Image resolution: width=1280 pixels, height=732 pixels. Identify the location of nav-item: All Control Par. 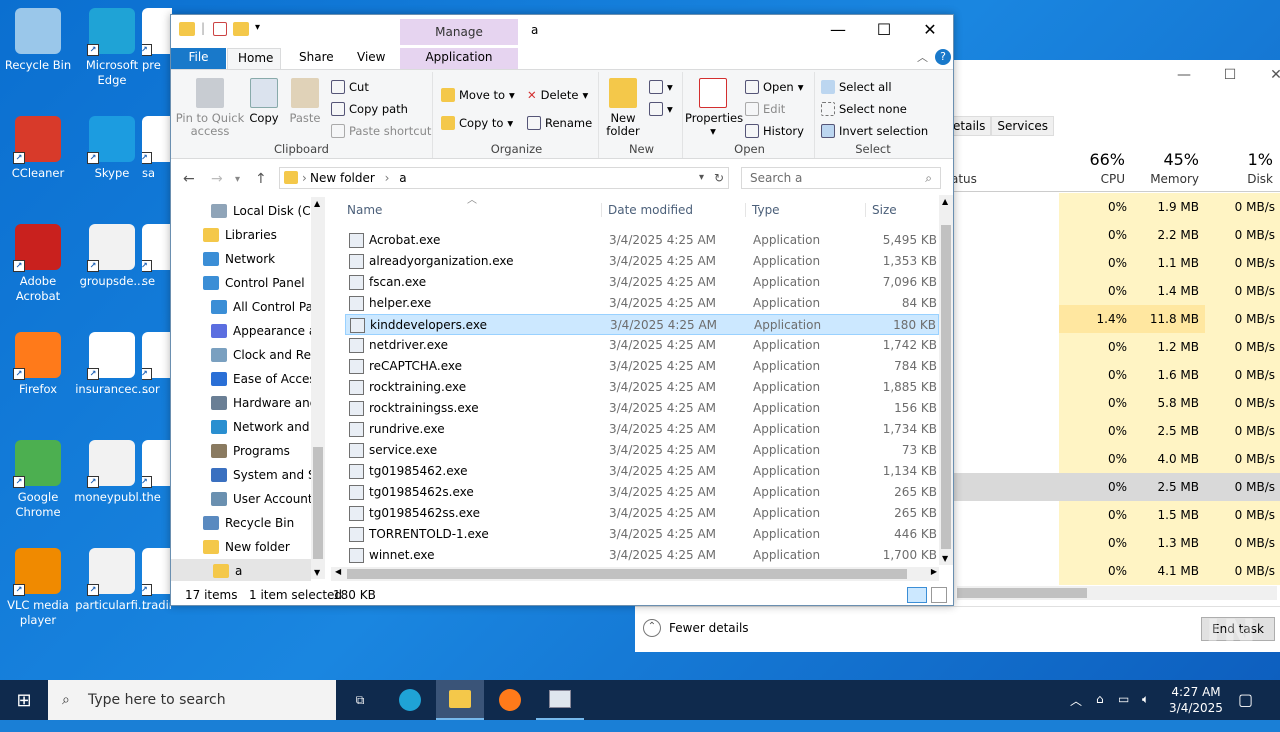
(264, 307).